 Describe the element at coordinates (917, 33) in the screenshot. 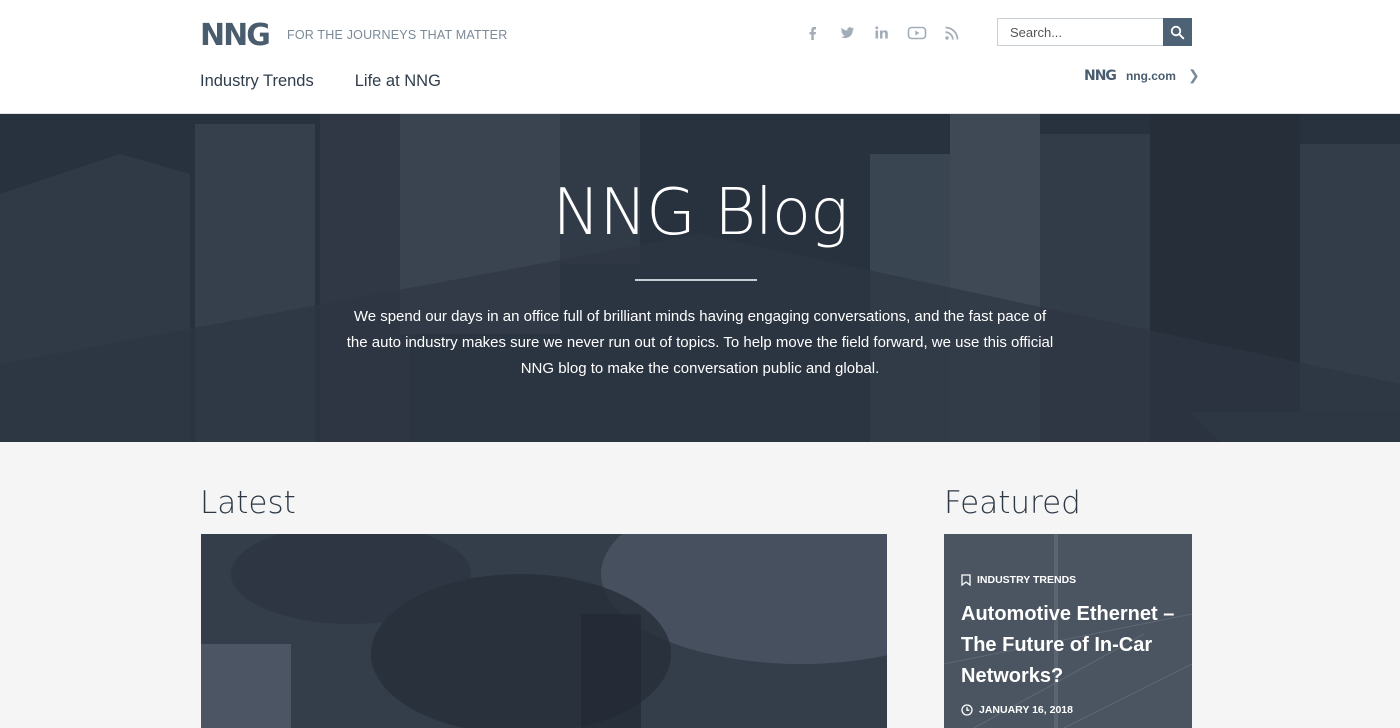

I see `youtube-icon` at that location.